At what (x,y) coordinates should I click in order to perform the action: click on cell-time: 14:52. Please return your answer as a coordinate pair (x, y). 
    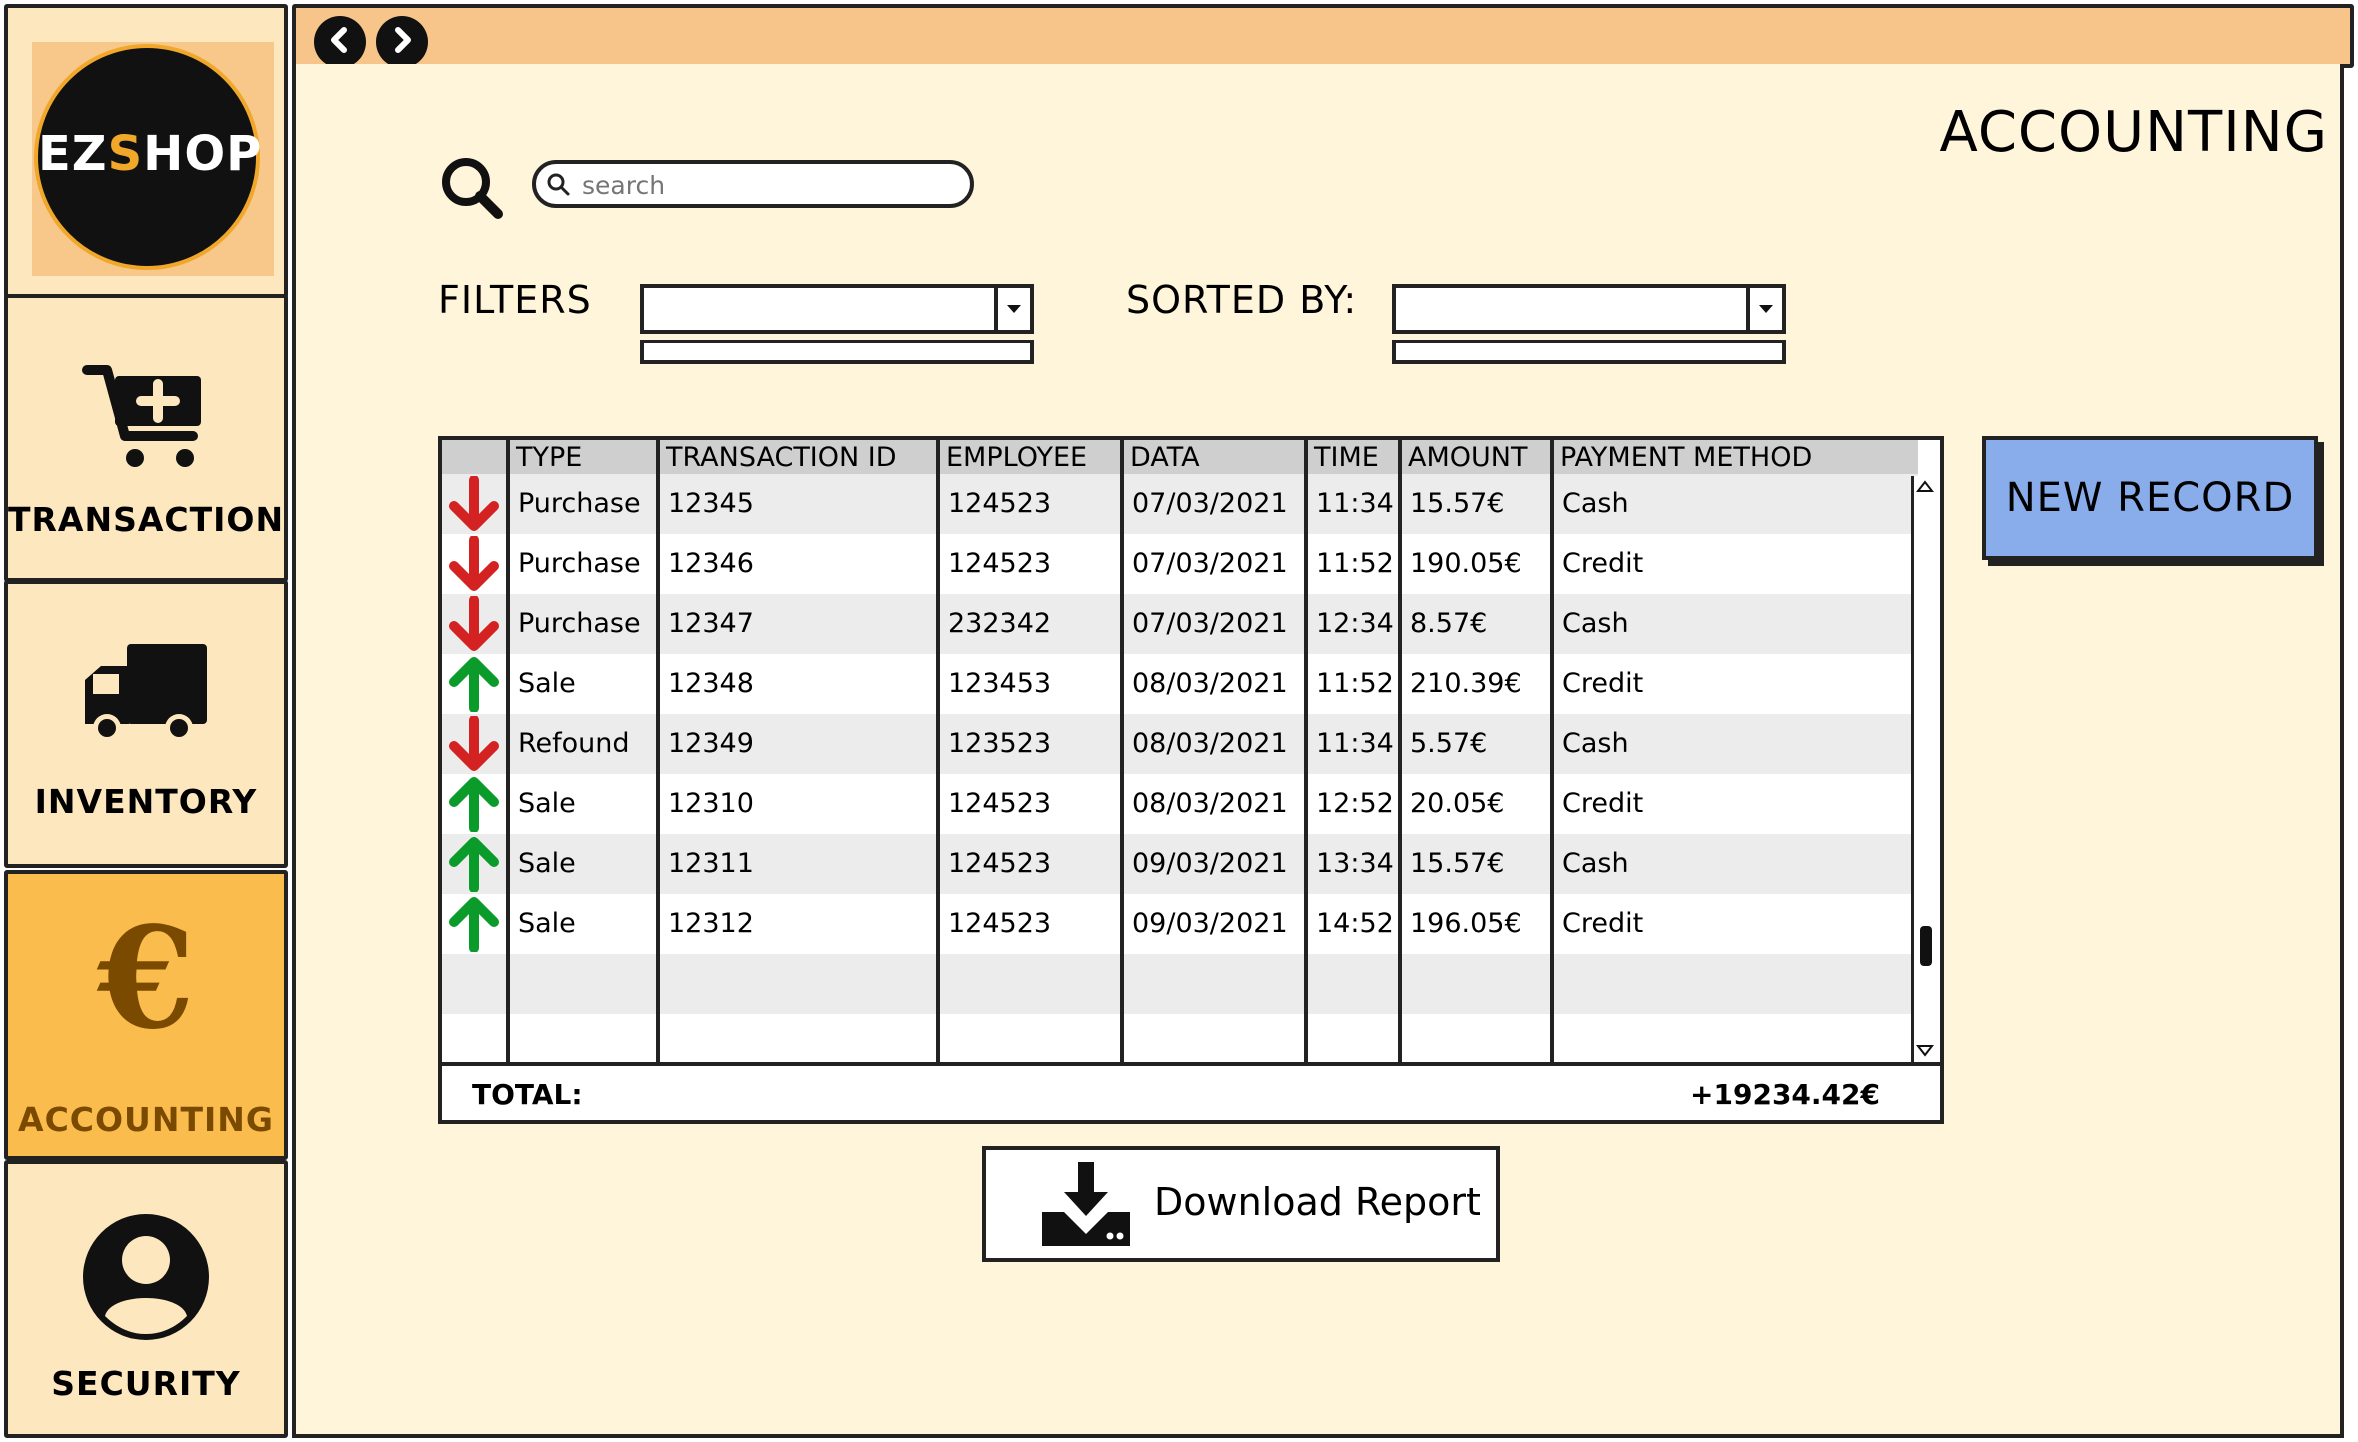
    Looking at the image, I should click on (1355, 923).